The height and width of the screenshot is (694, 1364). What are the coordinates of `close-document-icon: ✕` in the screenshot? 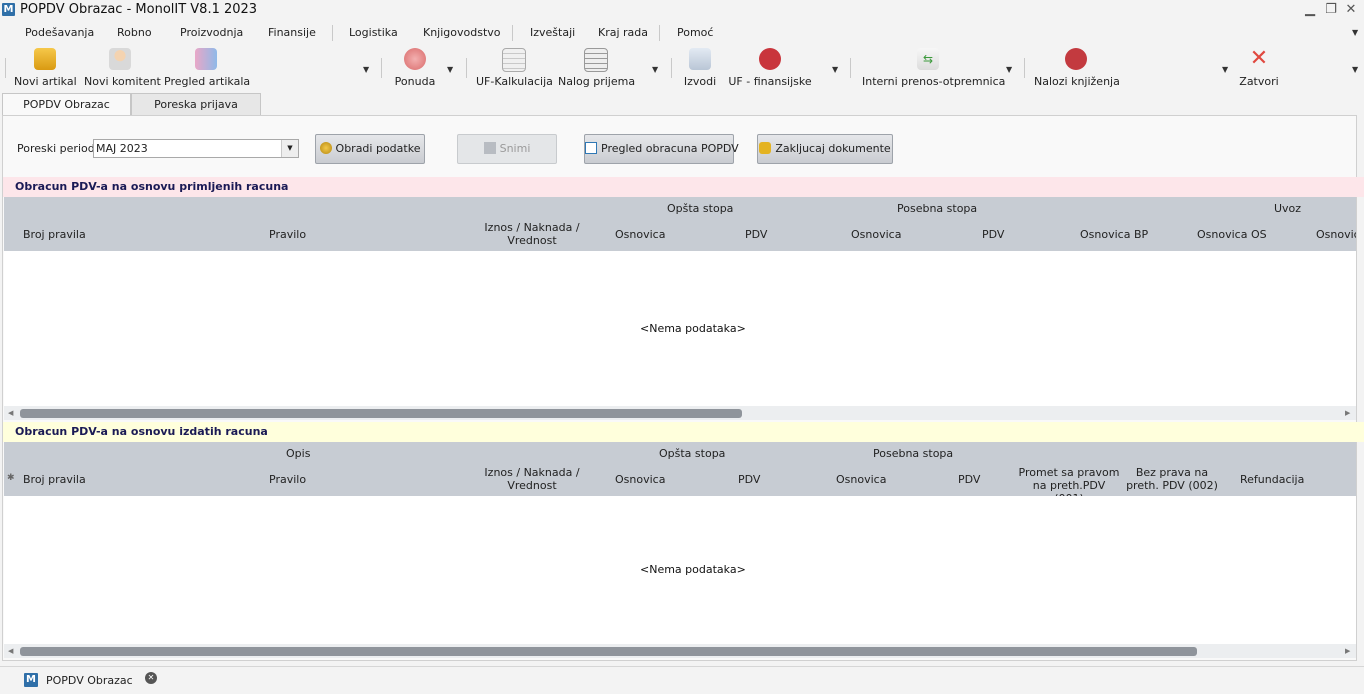 It's located at (151, 678).